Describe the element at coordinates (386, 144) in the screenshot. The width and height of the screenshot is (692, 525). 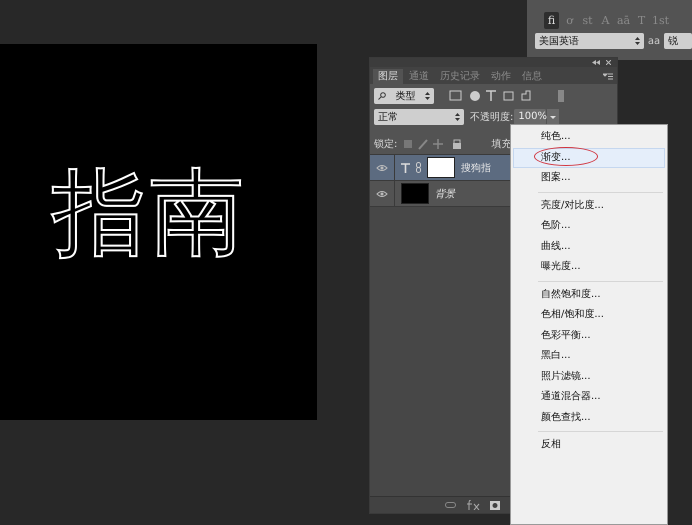
I see `lock-label: 锁定:` at that location.